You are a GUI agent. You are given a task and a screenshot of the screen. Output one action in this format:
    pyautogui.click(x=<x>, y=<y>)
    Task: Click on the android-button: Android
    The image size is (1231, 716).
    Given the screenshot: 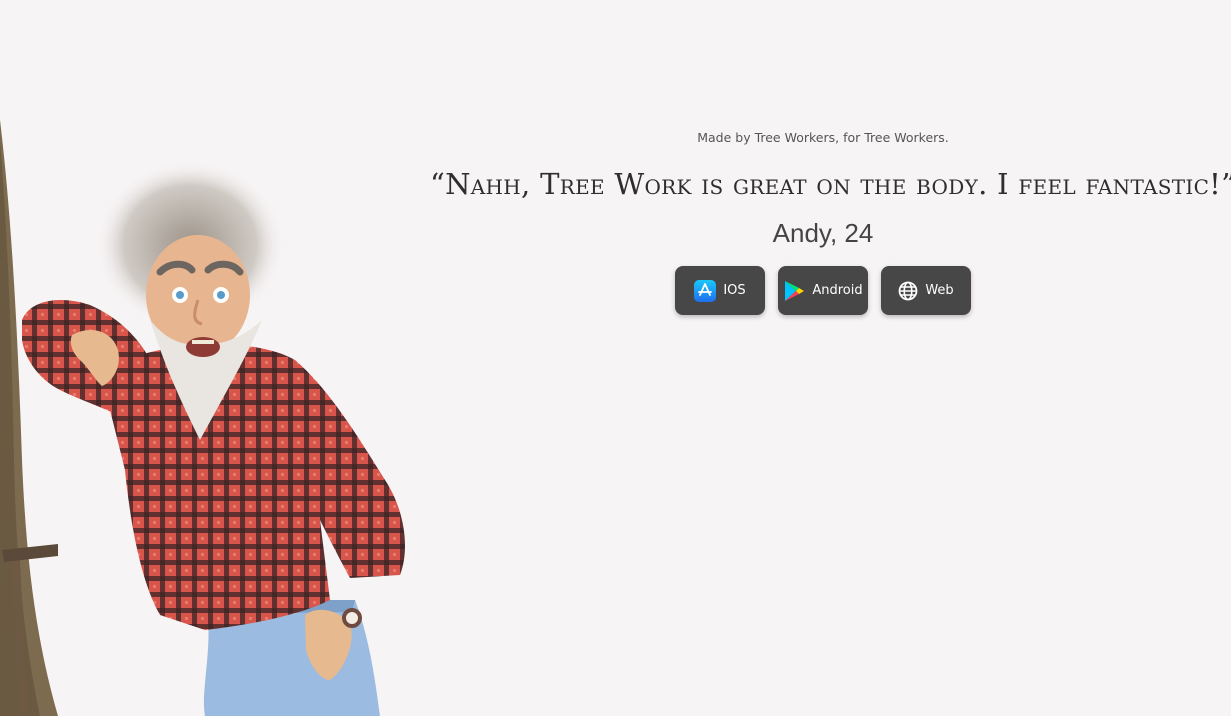 What is the action you would take?
    pyautogui.click(x=823, y=290)
    